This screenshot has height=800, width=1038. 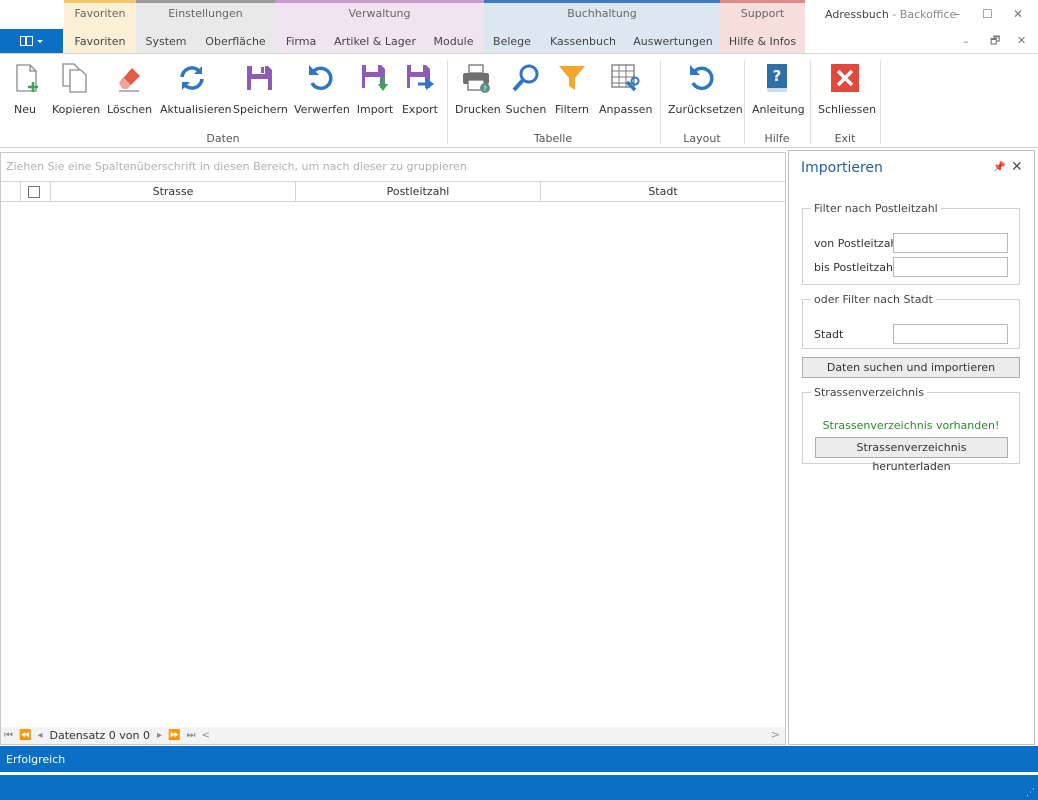 I want to click on first-record-button: ⏮, so click(x=8, y=735).